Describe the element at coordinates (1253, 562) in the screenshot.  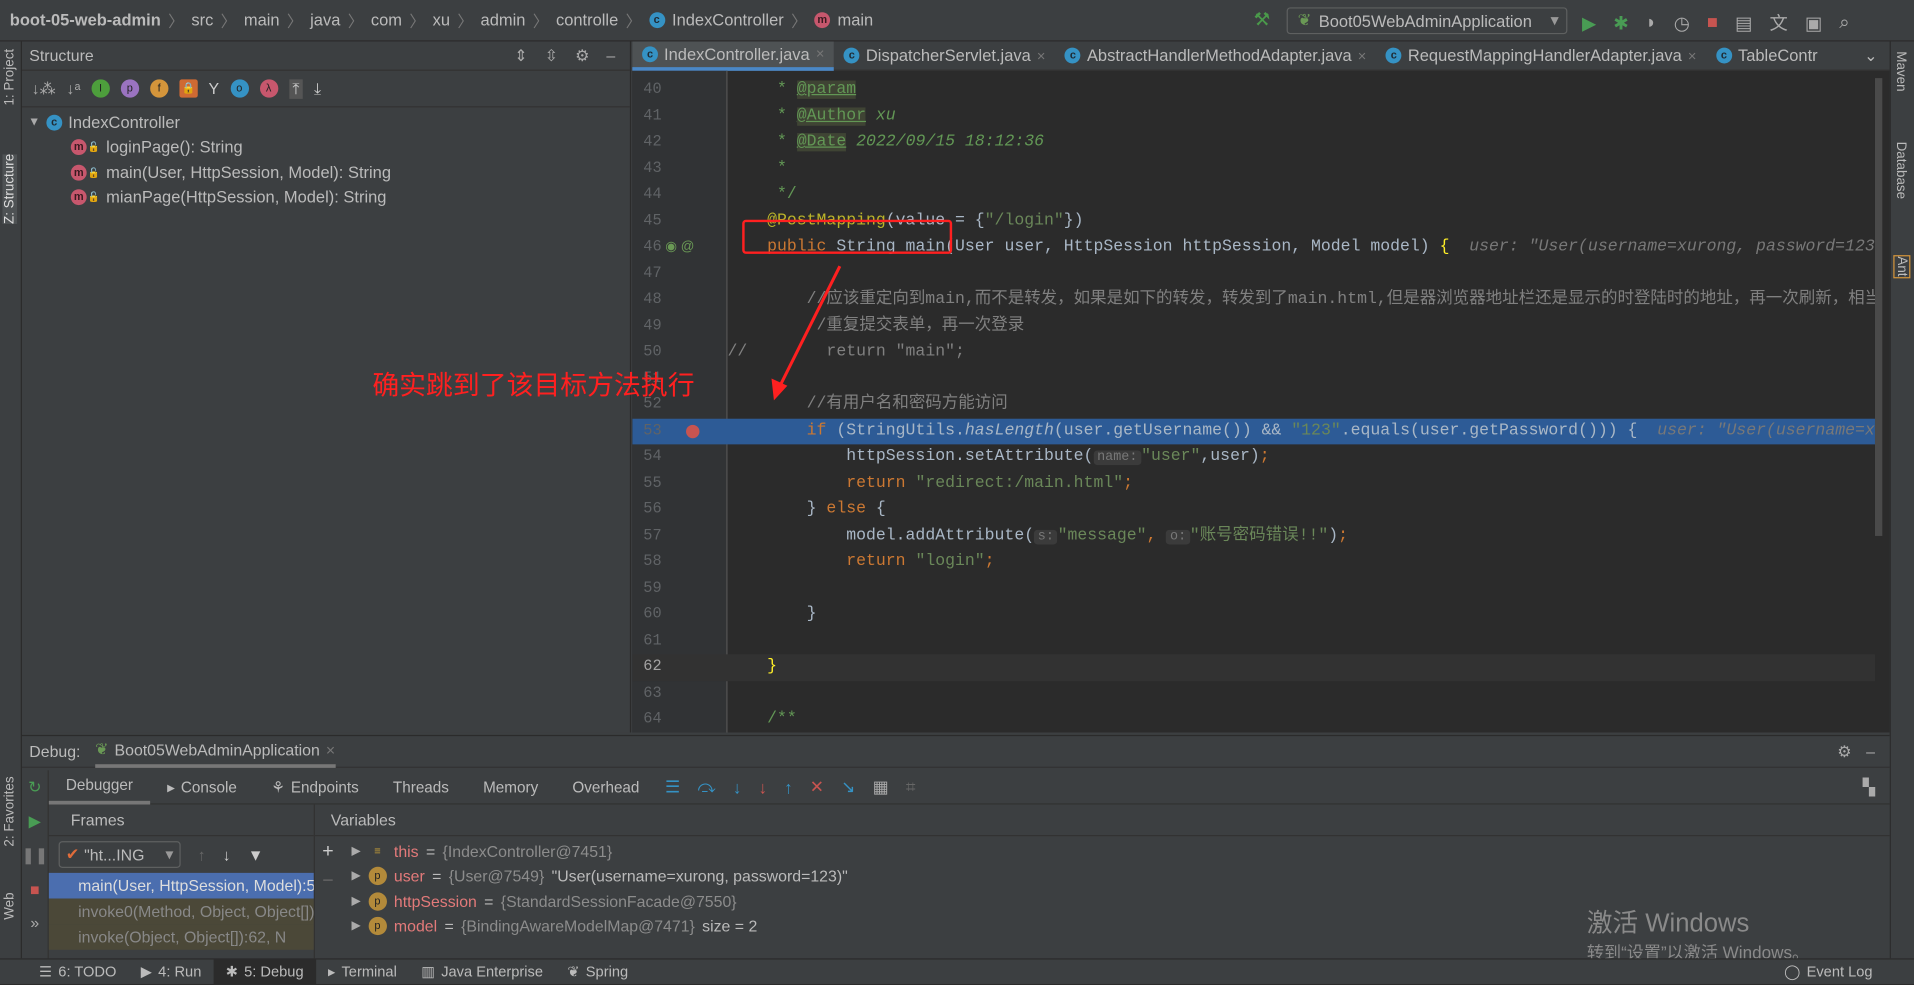
I see `code-line: 58 return "login";` at that location.